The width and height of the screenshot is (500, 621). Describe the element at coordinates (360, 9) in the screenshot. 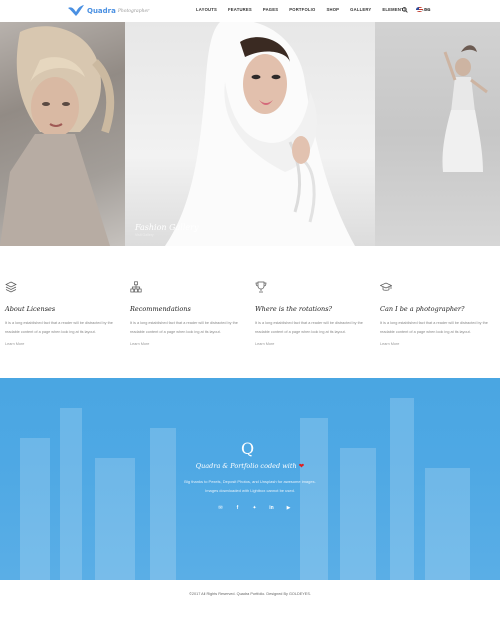

I see `nav-gallery: GALLERY` at that location.